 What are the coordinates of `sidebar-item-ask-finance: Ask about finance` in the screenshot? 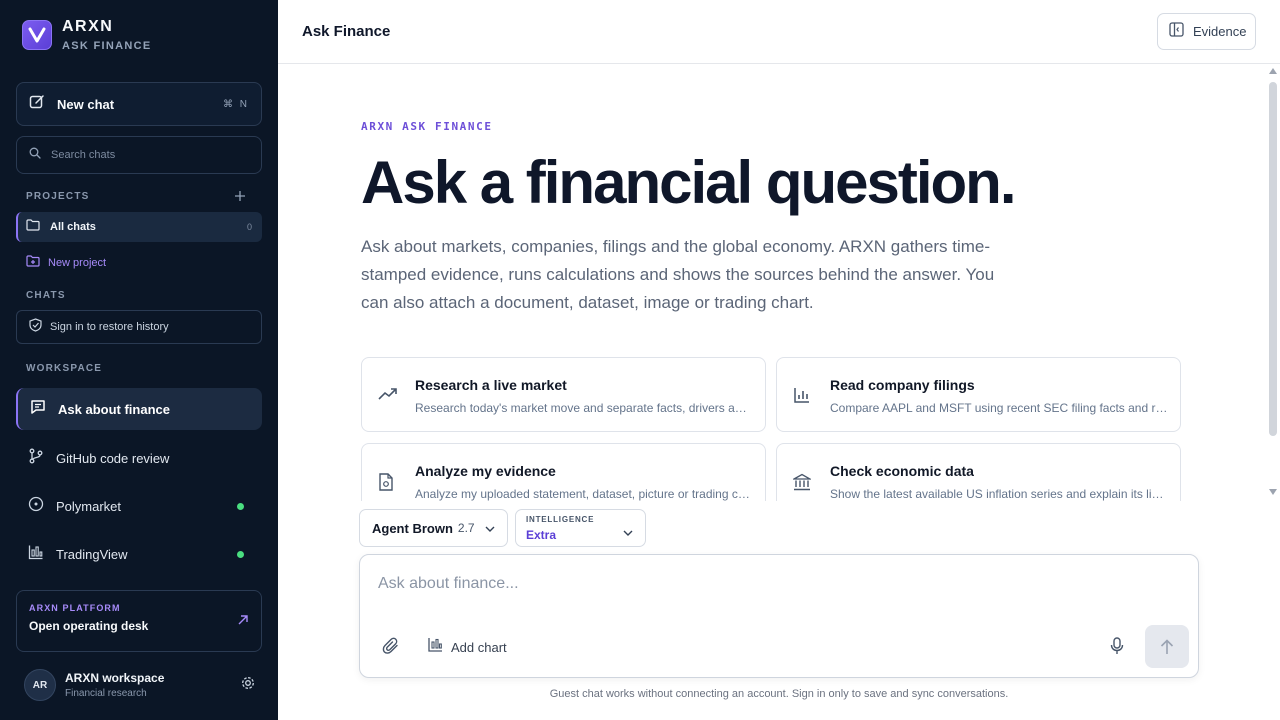 It's located at (139, 409).